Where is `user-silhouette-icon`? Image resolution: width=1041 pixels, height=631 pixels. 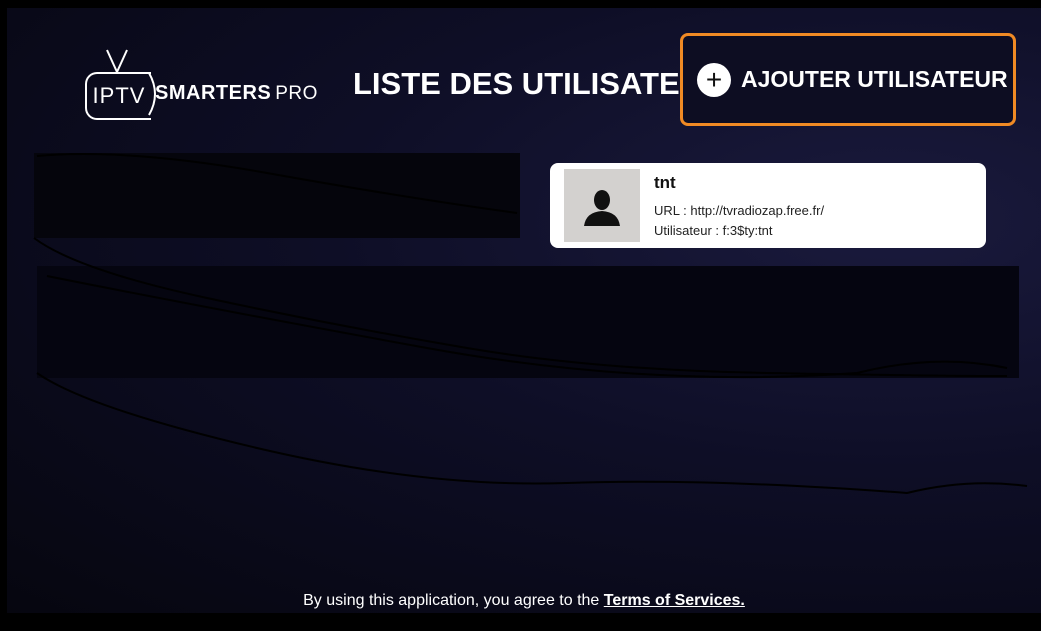
user-silhouette-icon is located at coordinates (602, 207).